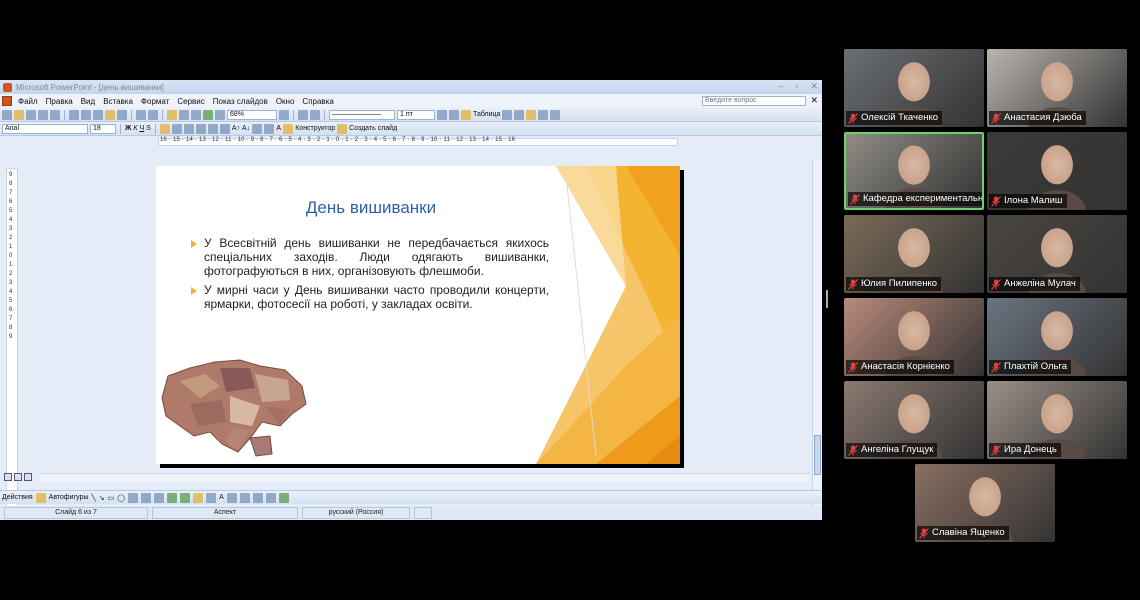 The height and width of the screenshot is (600, 1140). I want to click on arrow-style-icon, so click(257, 497).